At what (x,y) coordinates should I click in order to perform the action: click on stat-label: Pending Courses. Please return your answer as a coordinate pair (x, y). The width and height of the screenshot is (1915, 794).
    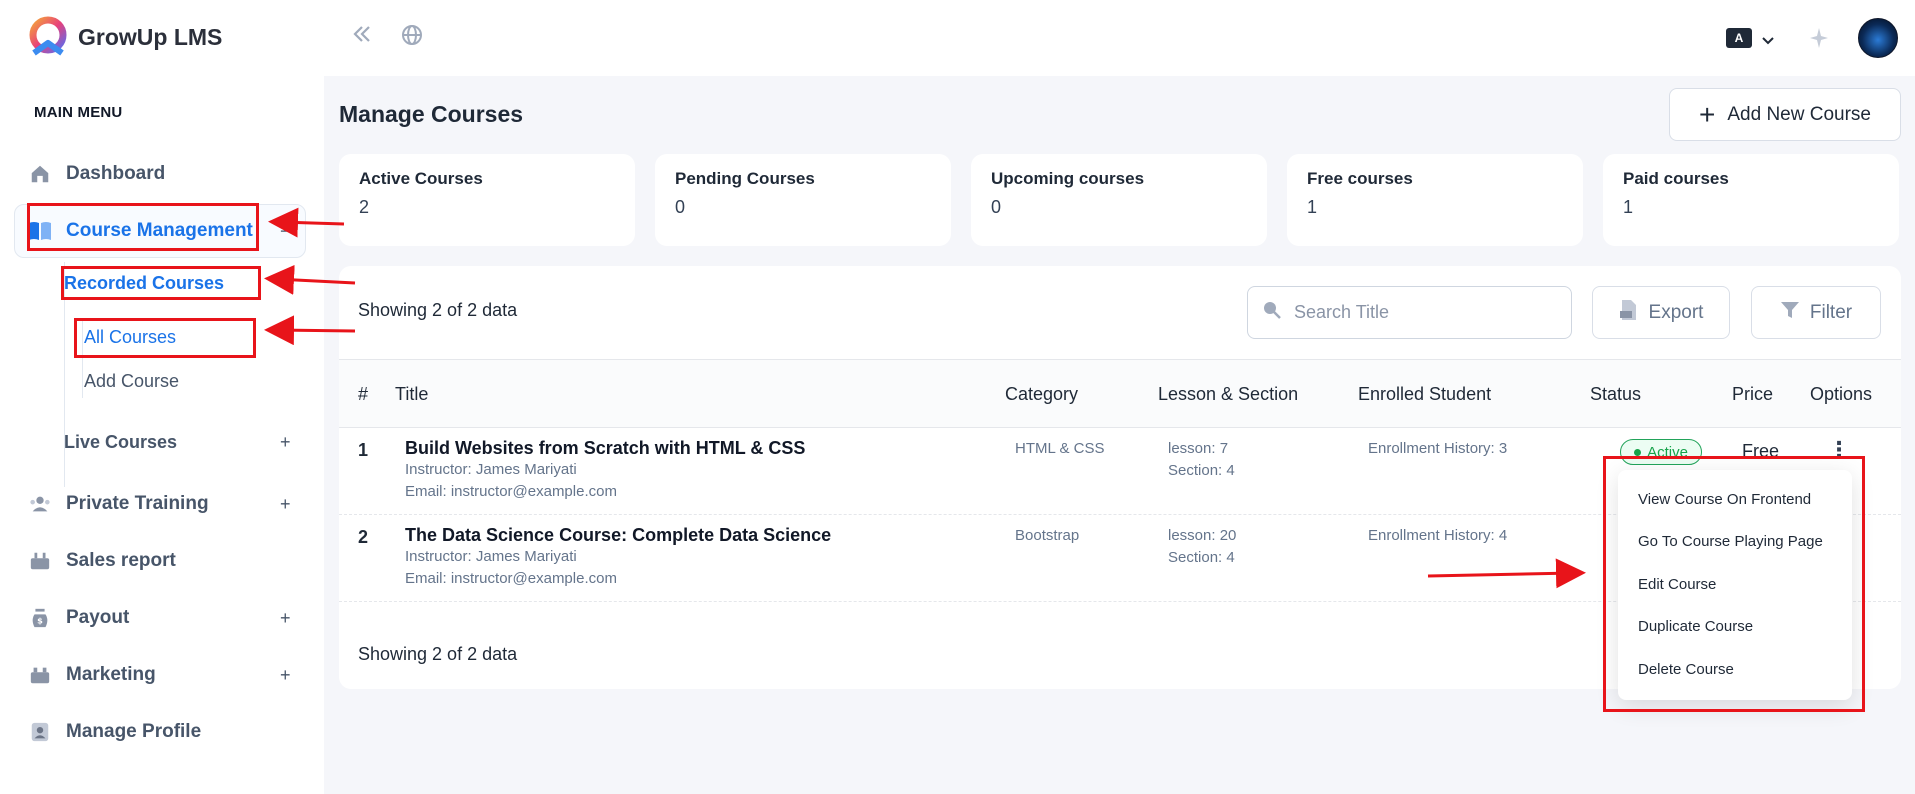
    Looking at the image, I should click on (745, 178).